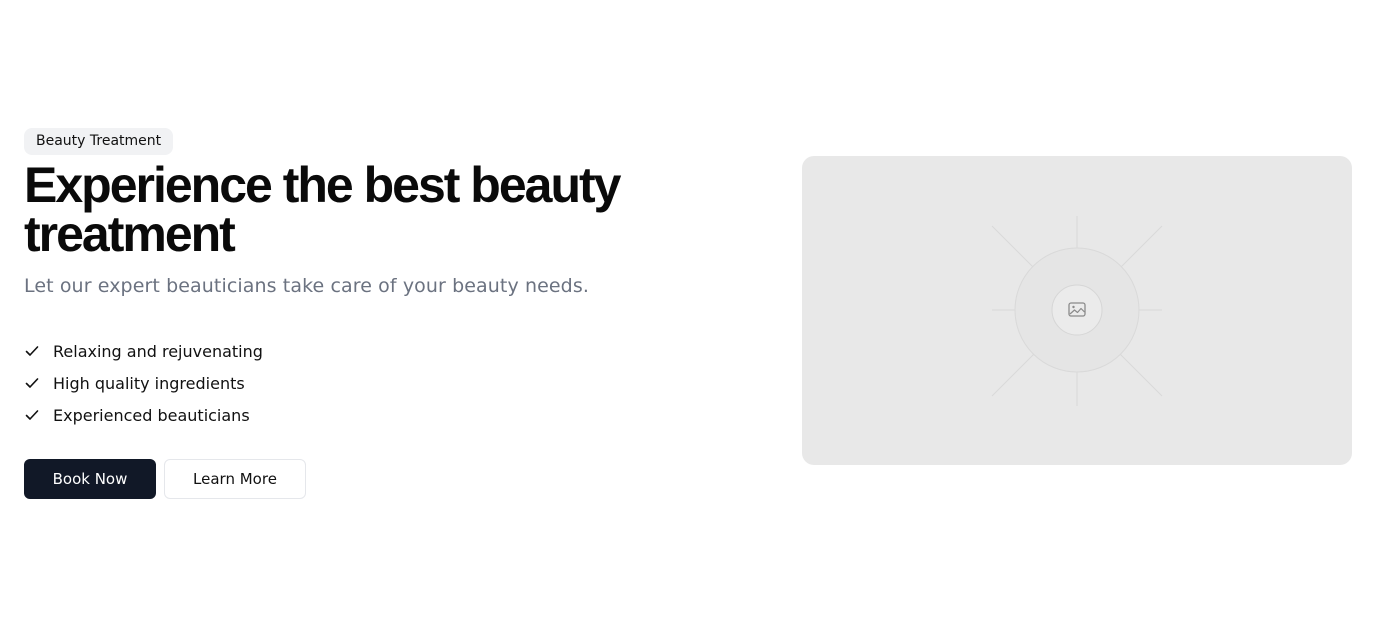 This screenshot has width=1376, height=621. I want to click on feature-label: High quality ingredients, so click(149, 383).